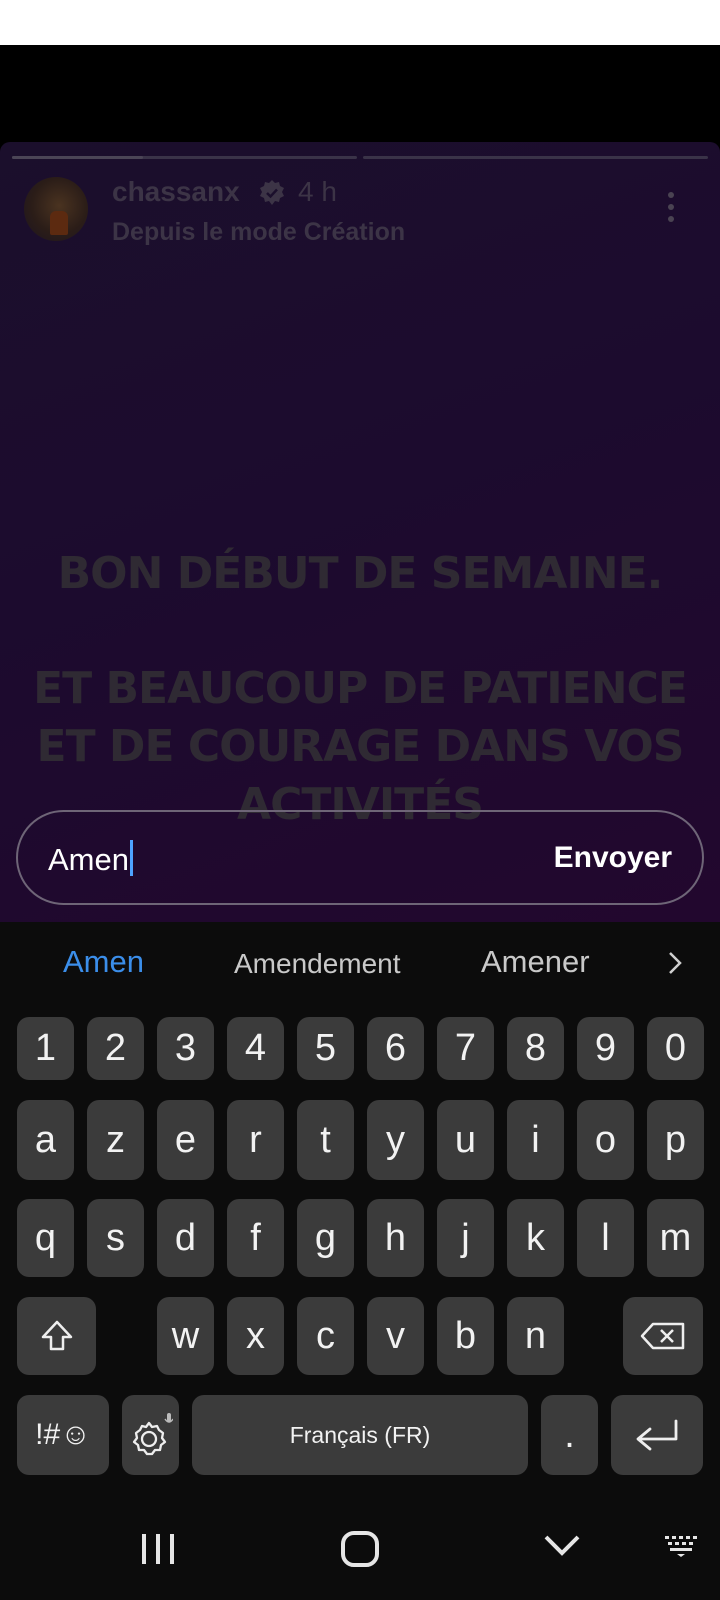  Describe the element at coordinates (535, 962) in the screenshot. I see `suggestion-item: Amener` at that location.